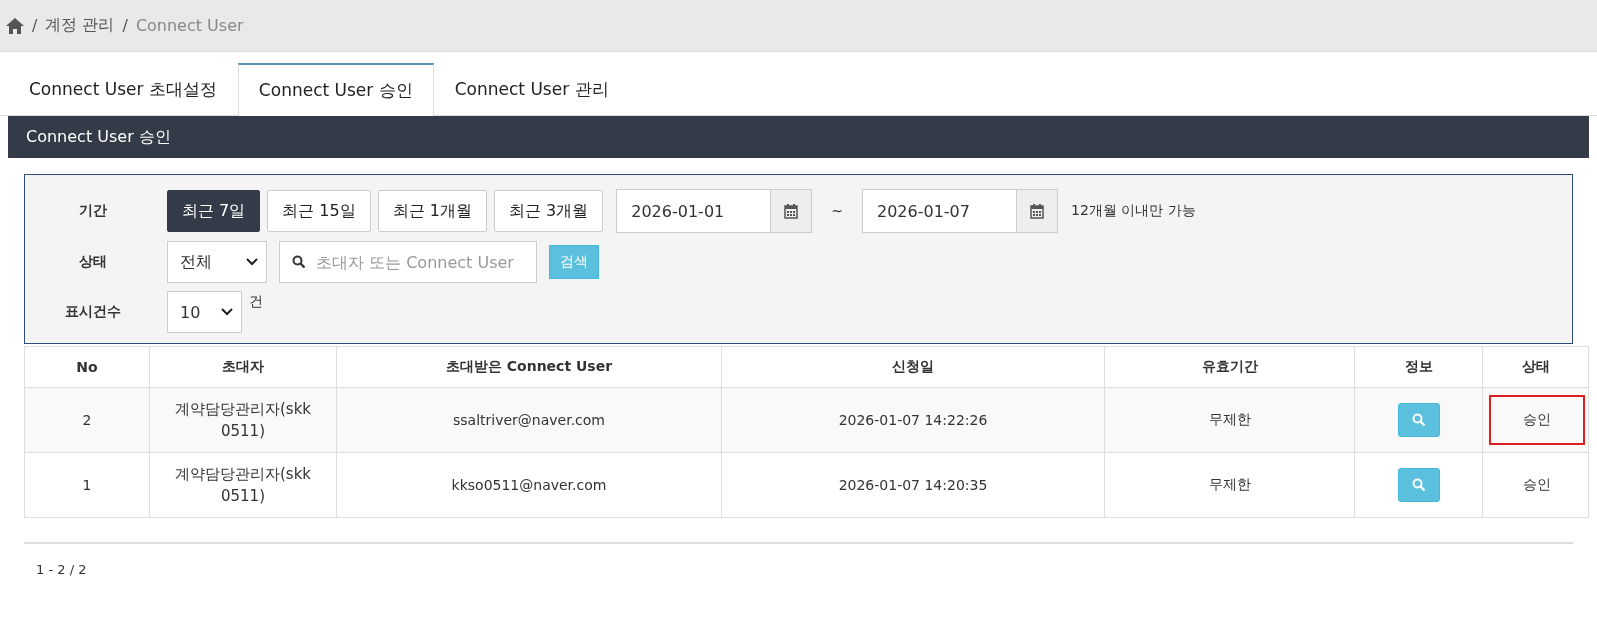 Image resolution: width=1597 pixels, height=627 pixels. Describe the element at coordinates (432, 211) in the screenshot. I see `period-button: 최근 1개월` at that location.